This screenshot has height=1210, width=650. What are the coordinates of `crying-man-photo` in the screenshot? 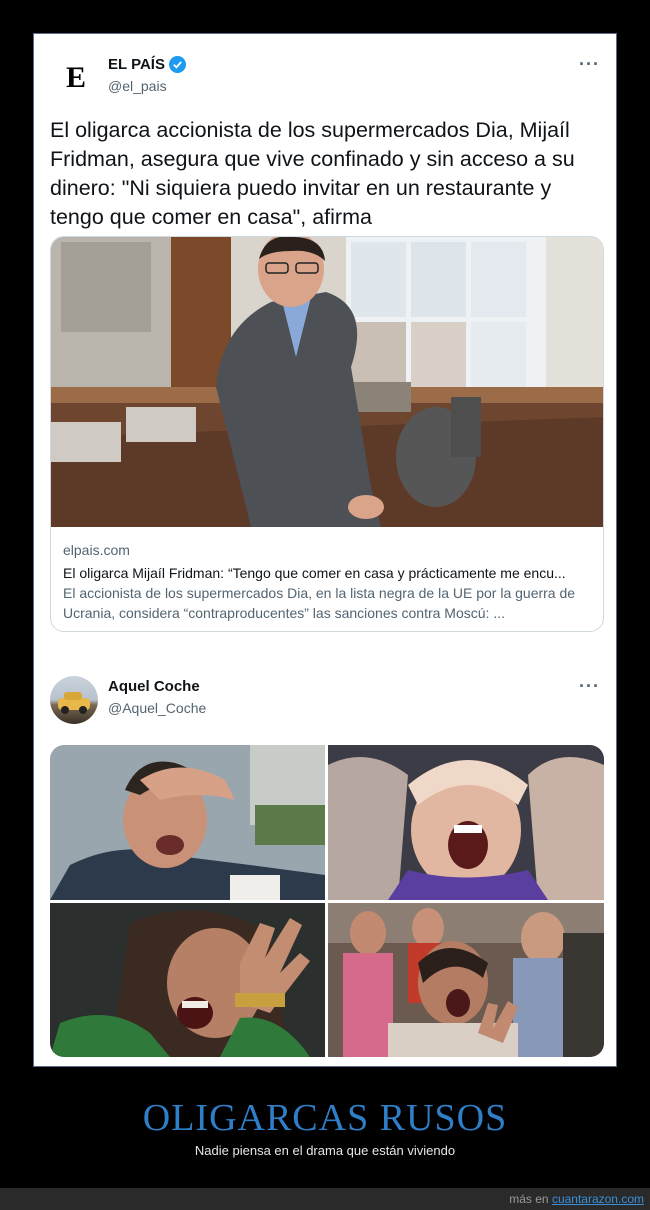 It's located at (187, 822).